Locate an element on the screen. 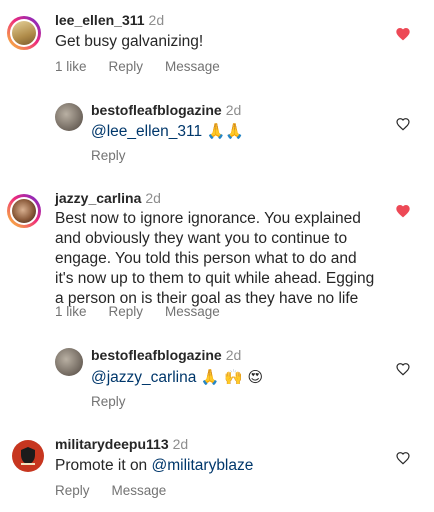 This screenshot has height=512, width=434. comment-username: lee_ellen_311 is located at coordinates (100, 20).